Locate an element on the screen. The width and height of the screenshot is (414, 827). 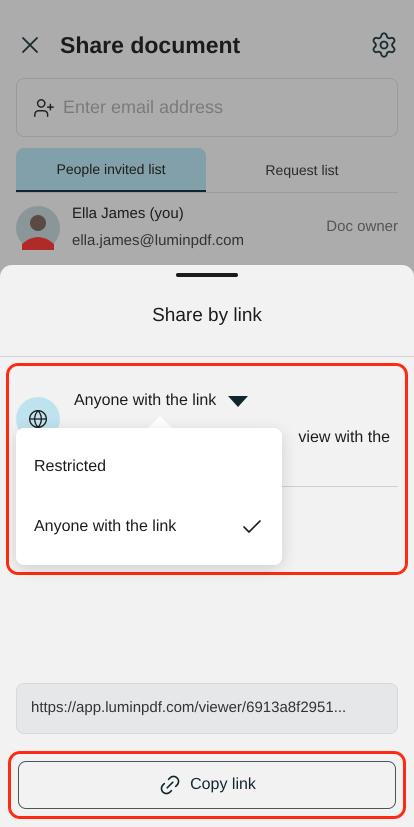
access-dropdown: Anyone with the link is located at coordinates (161, 401).